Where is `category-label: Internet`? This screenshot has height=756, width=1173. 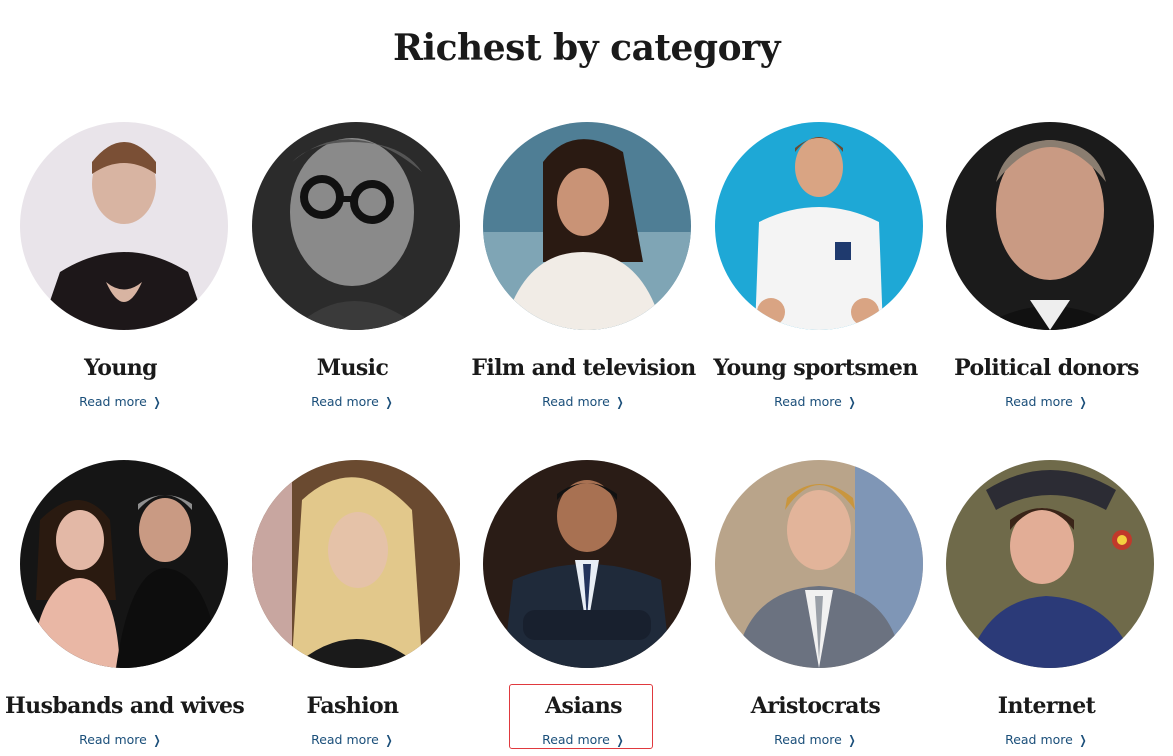 category-label: Internet is located at coordinates (1046, 706).